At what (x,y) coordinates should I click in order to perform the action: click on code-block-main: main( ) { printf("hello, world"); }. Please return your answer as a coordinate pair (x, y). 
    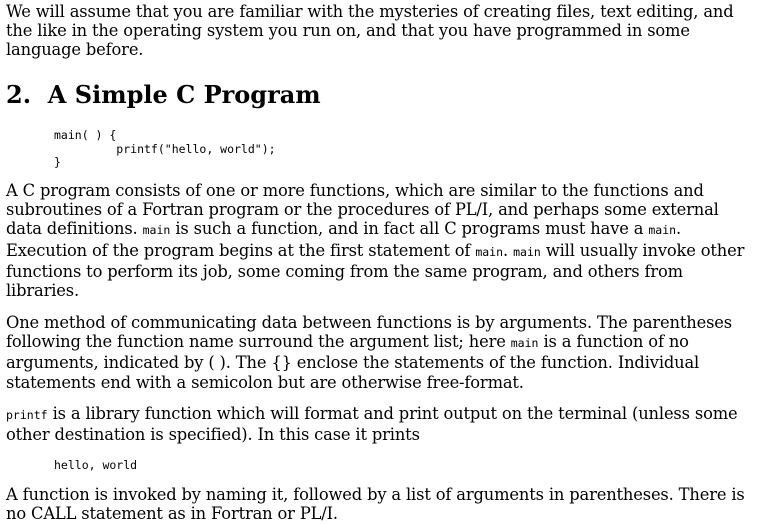
    Looking at the image, I should click on (165, 148).